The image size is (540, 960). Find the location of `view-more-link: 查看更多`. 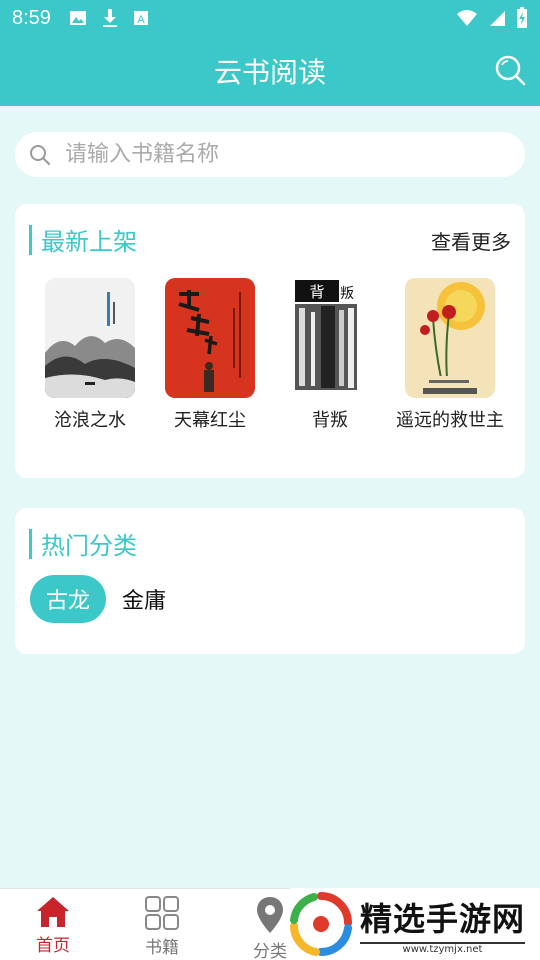

view-more-link: 查看更多 is located at coordinates (471, 240).